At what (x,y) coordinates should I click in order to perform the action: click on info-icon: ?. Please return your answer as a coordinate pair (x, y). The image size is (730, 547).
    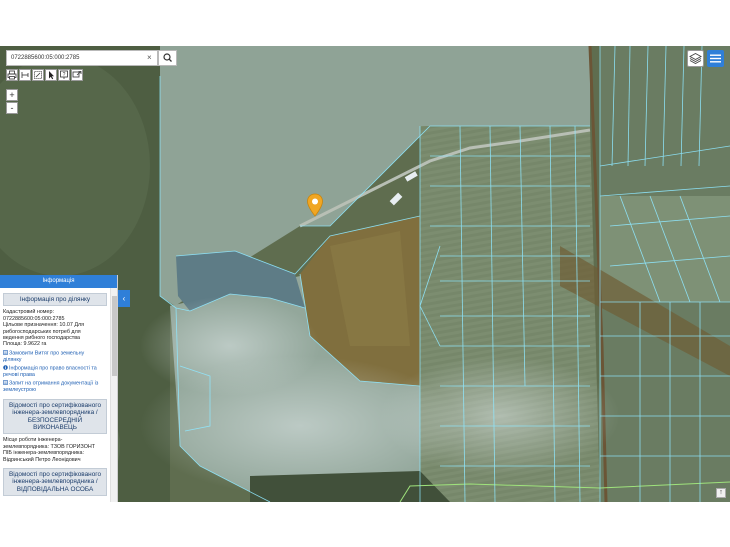
    Looking at the image, I should click on (64, 74).